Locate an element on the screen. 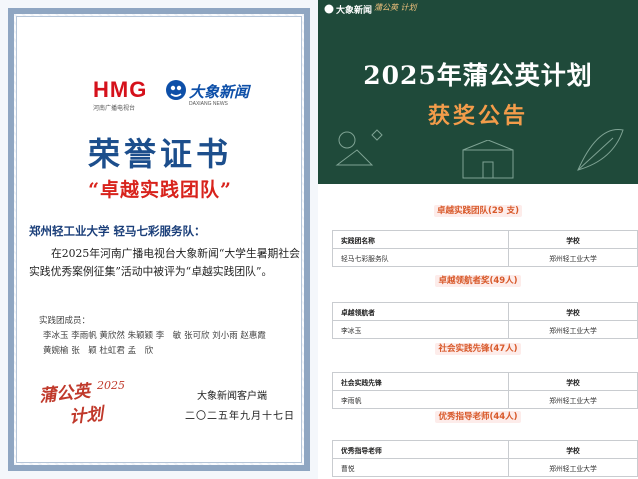  board-mini-mark: 蒲公英 计划 is located at coordinates (395, 7).